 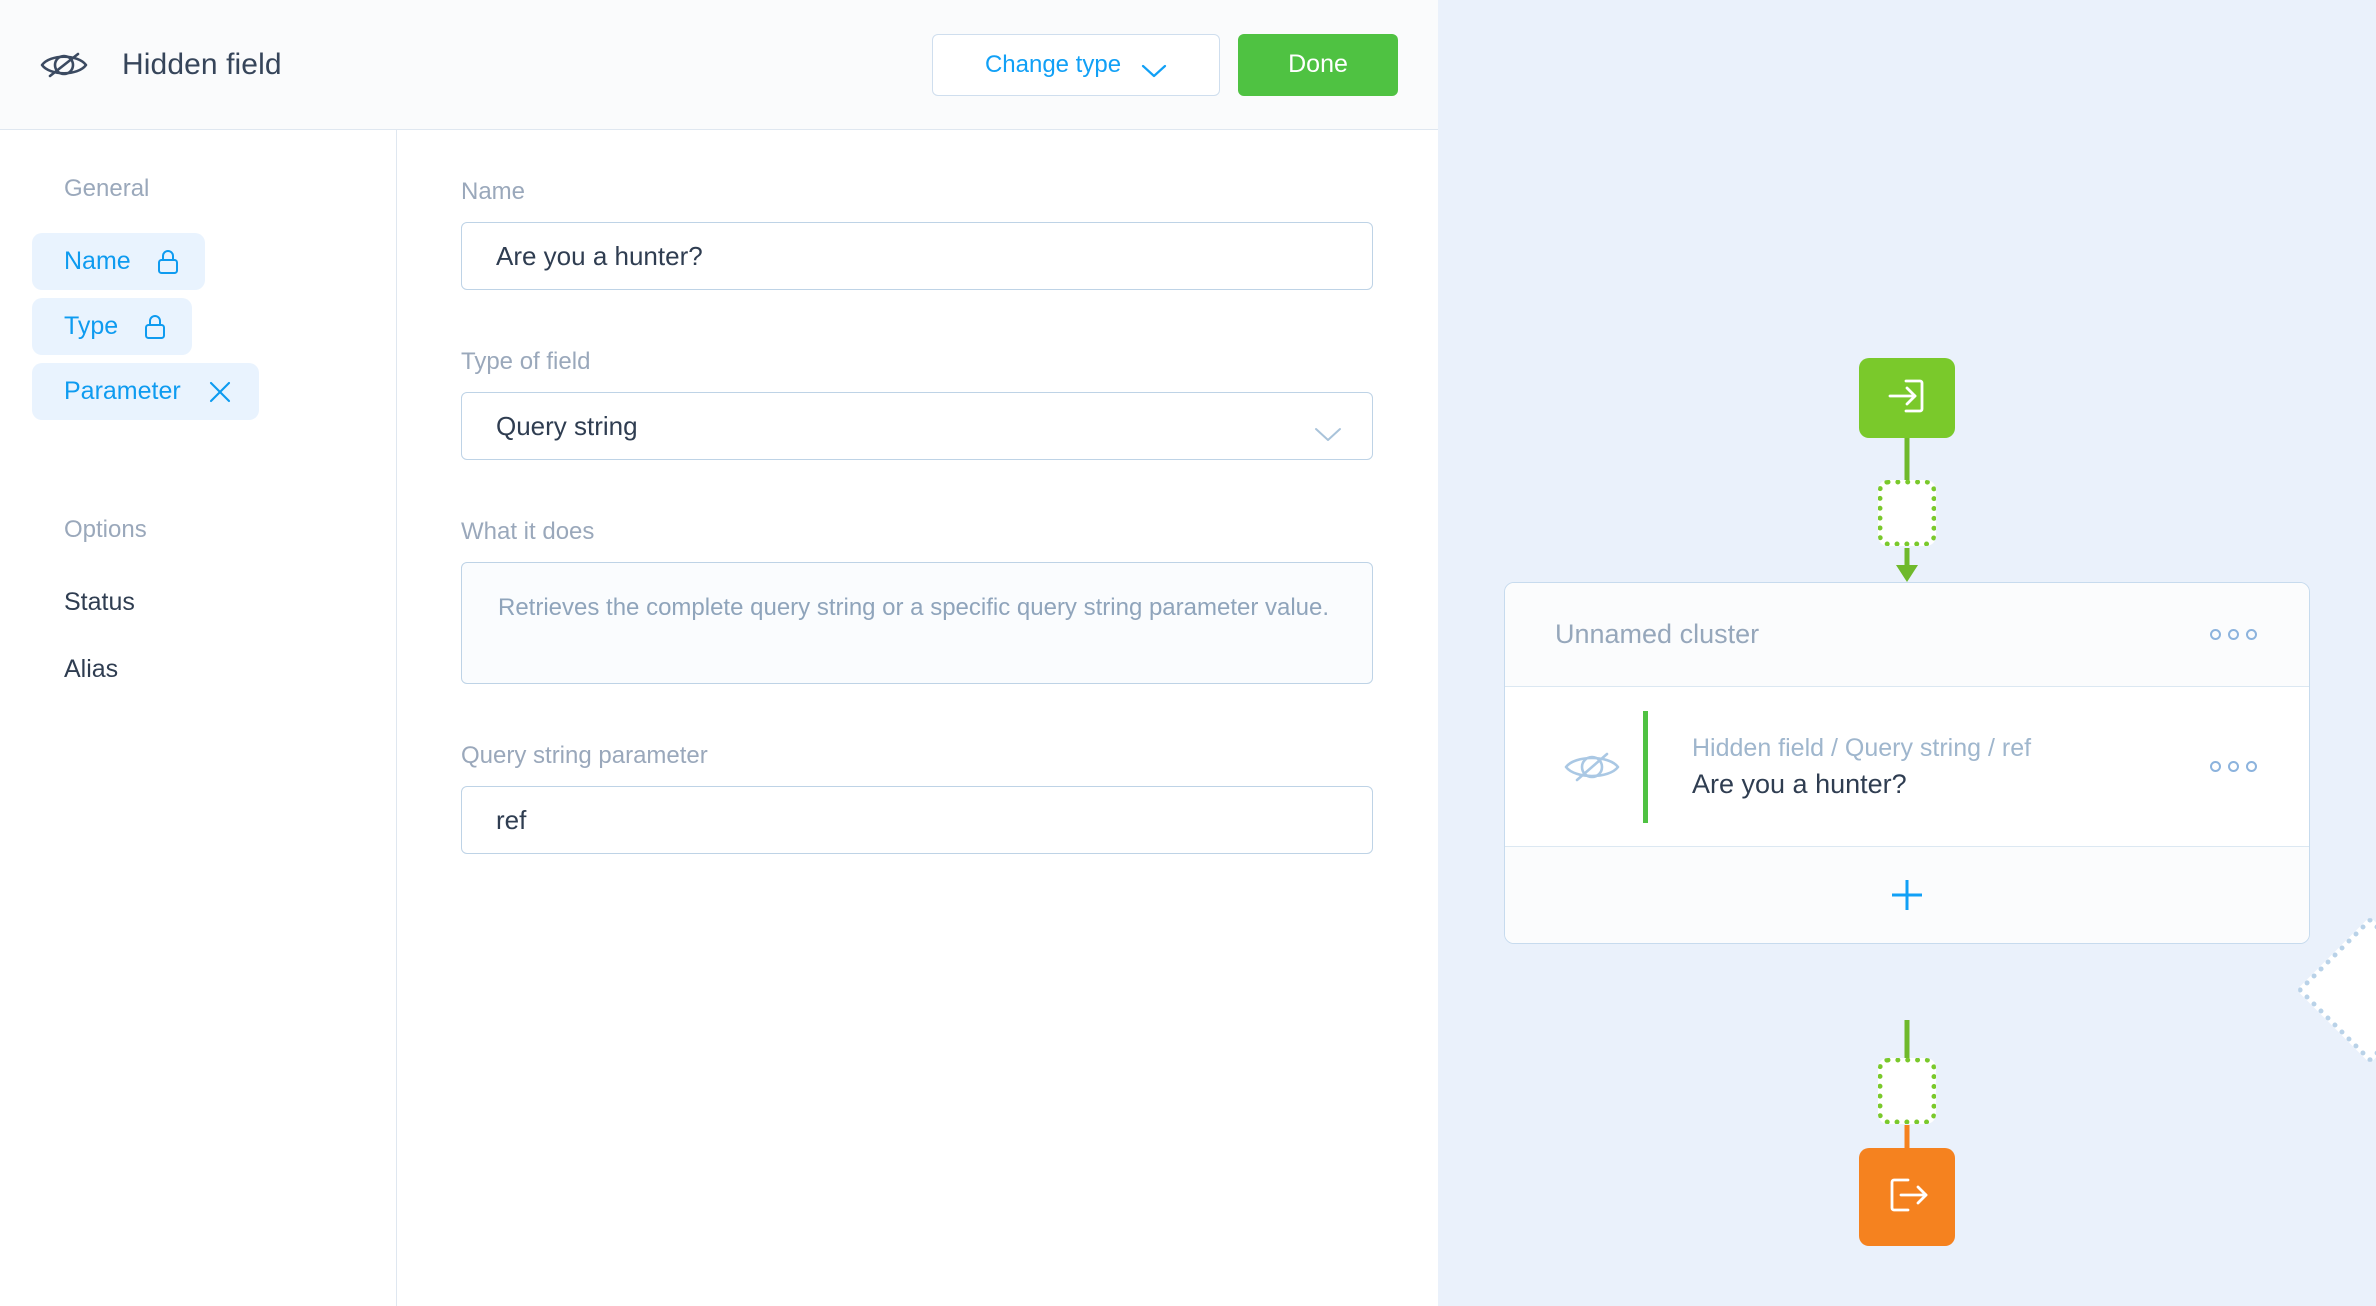 I want to click on name-field-label: Name, so click(x=493, y=191).